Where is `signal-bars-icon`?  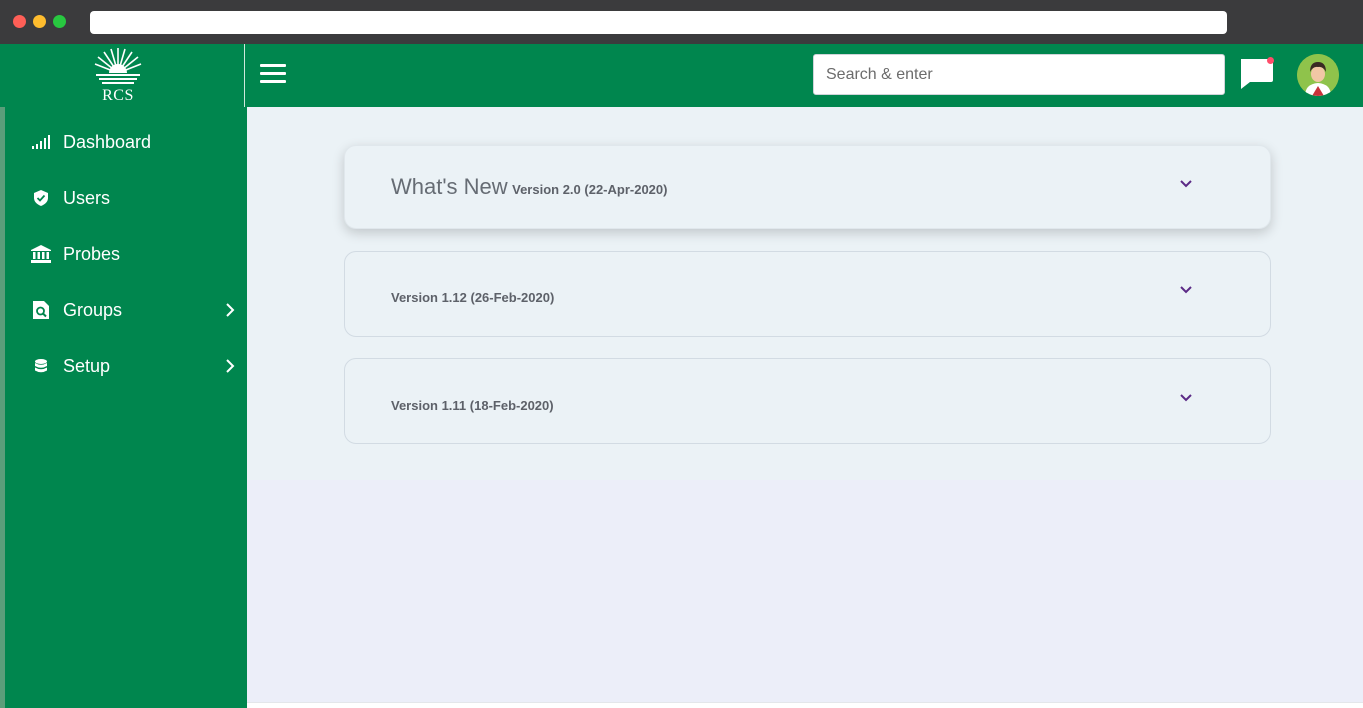
signal-bars-icon is located at coordinates (41, 142).